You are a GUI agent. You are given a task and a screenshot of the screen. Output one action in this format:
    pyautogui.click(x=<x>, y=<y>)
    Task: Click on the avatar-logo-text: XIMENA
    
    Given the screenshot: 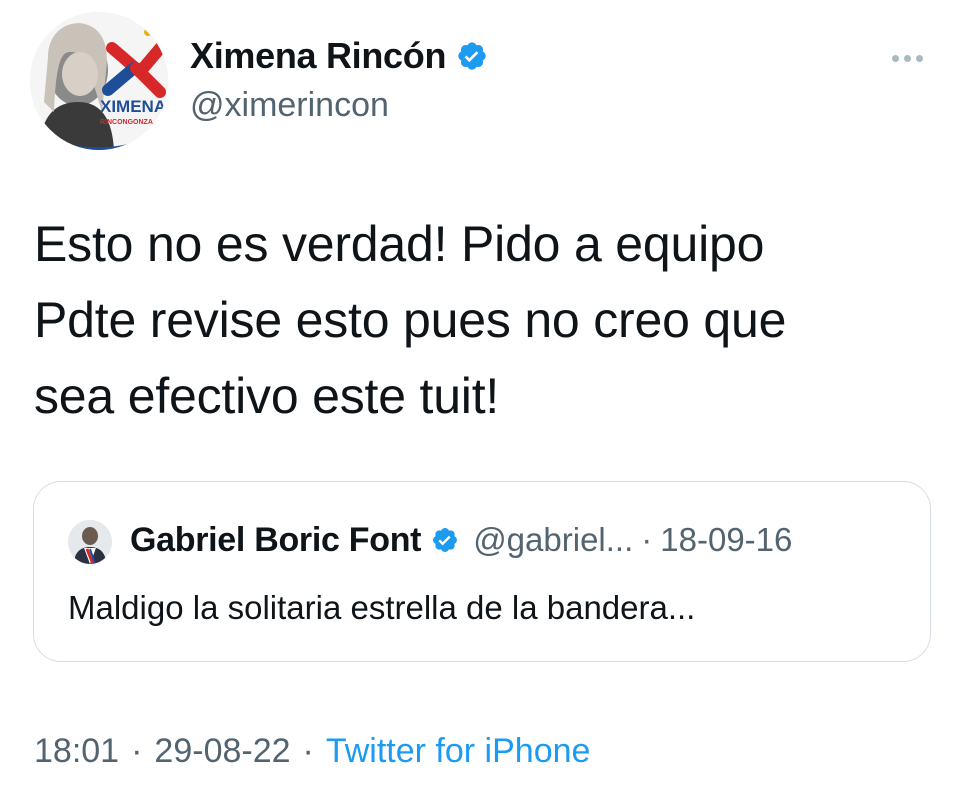 What is the action you would take?
    pyautogui.click(x=133, y=106)
    